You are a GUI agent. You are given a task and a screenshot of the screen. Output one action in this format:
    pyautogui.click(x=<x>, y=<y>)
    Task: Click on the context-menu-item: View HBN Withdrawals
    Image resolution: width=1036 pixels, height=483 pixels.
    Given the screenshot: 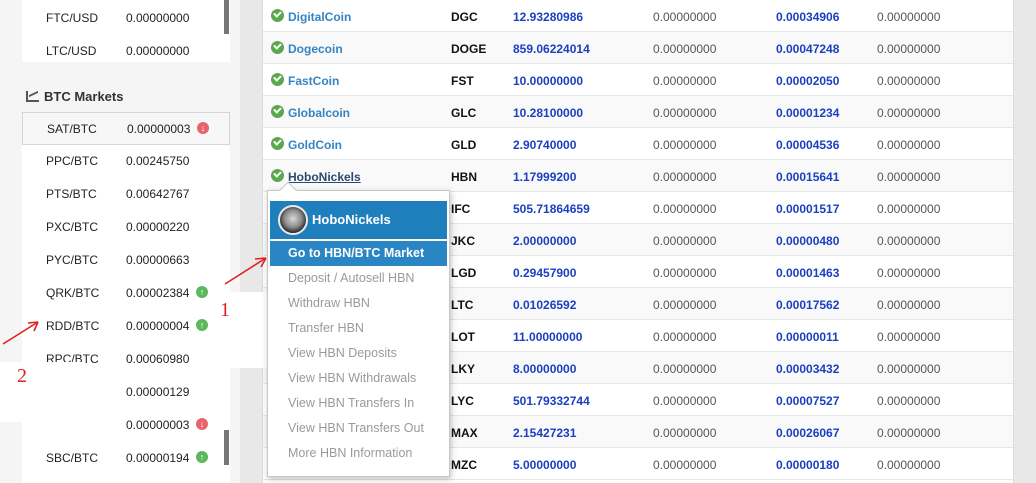 What is the action you would take?
    pyautogui.click(x=358, y=378)
    